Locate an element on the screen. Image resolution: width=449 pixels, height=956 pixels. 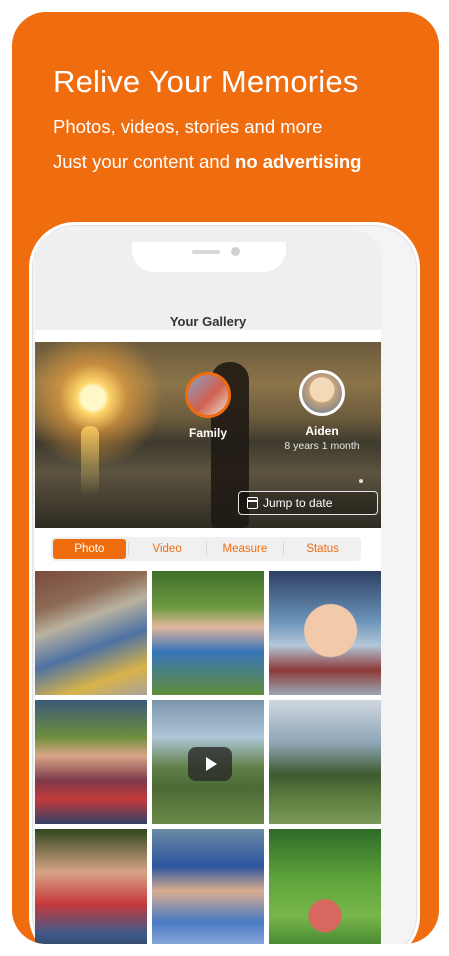
play-icon is located at coordinates (210, 764).